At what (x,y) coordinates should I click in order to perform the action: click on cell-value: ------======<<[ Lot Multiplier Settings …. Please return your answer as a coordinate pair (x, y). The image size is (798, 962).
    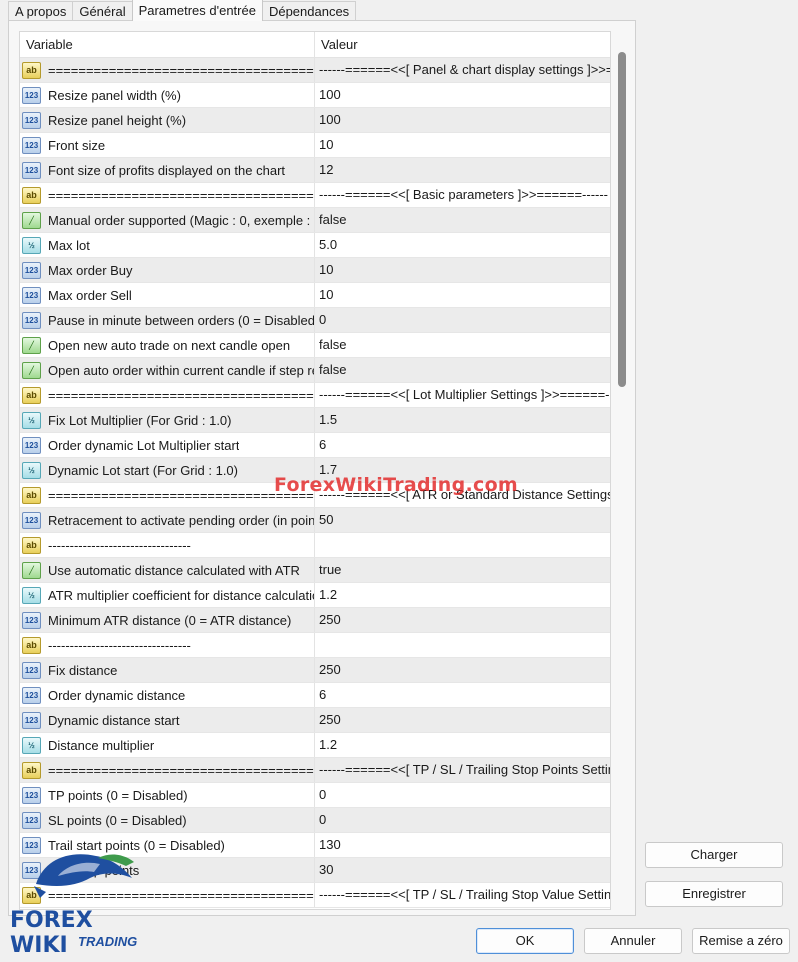
    Looking at the image, I should click on (462, 395).